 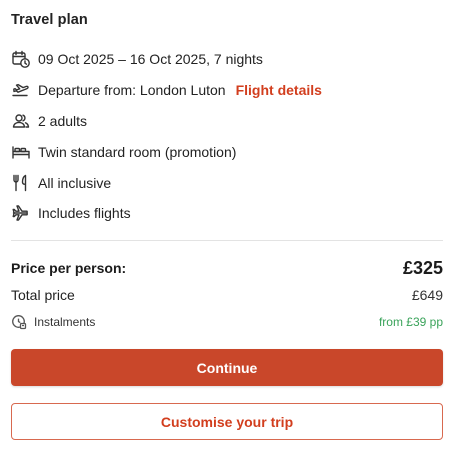 I want to click on plane-icon, so click(x=21, y=213).